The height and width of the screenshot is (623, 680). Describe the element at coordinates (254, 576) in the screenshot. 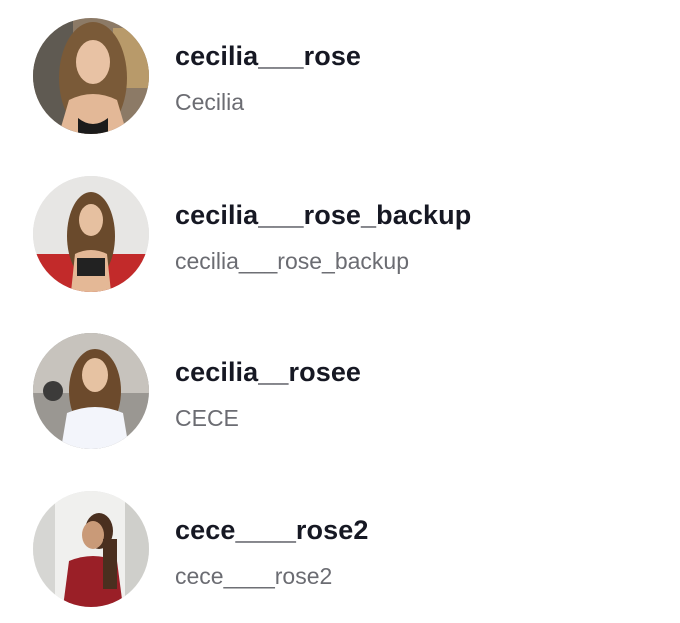

I see `nickname: cece____rose2` at that location.